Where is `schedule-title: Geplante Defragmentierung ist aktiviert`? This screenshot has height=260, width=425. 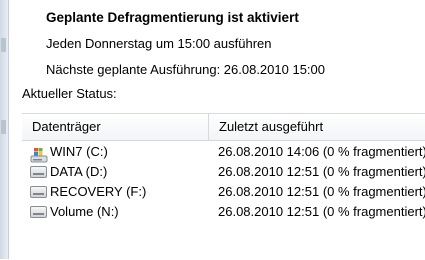
schedule-title: Geplante Defragmentierung ist aktiviert is located at coordinates (172, 17).